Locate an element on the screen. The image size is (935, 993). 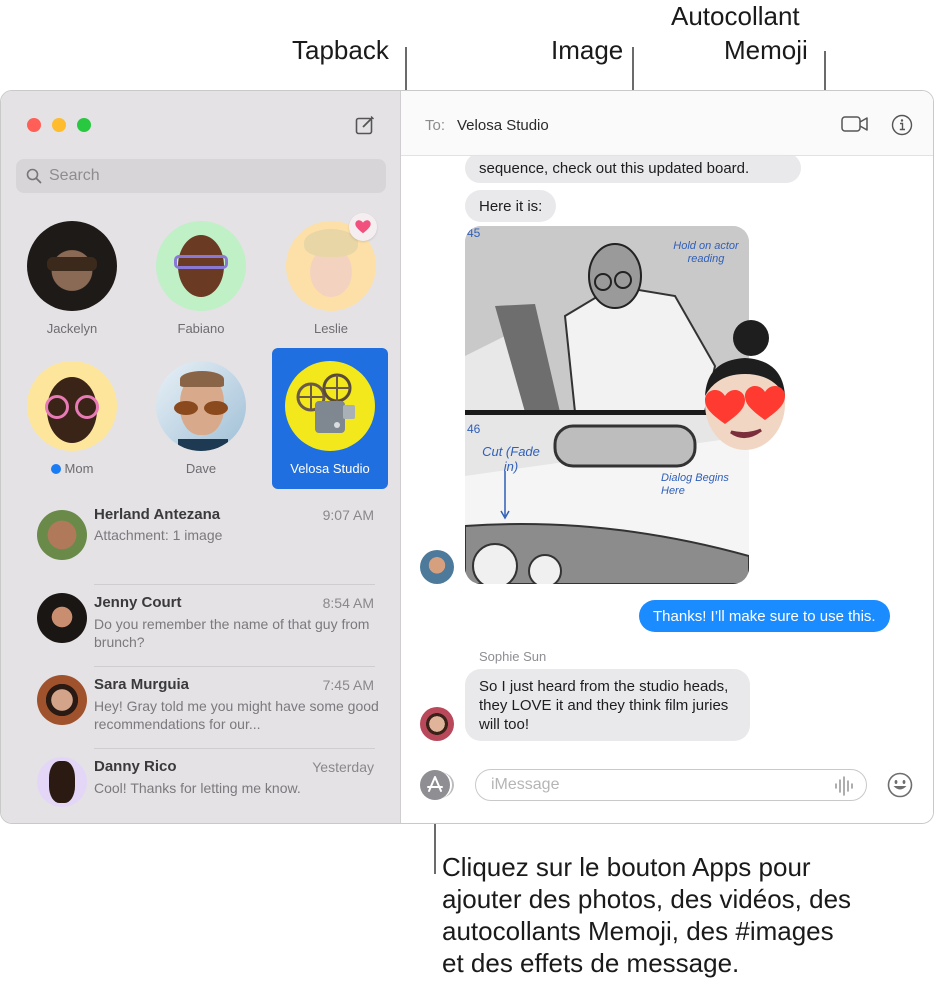
audio-waveform-icon is located at coordinates (844, 786).